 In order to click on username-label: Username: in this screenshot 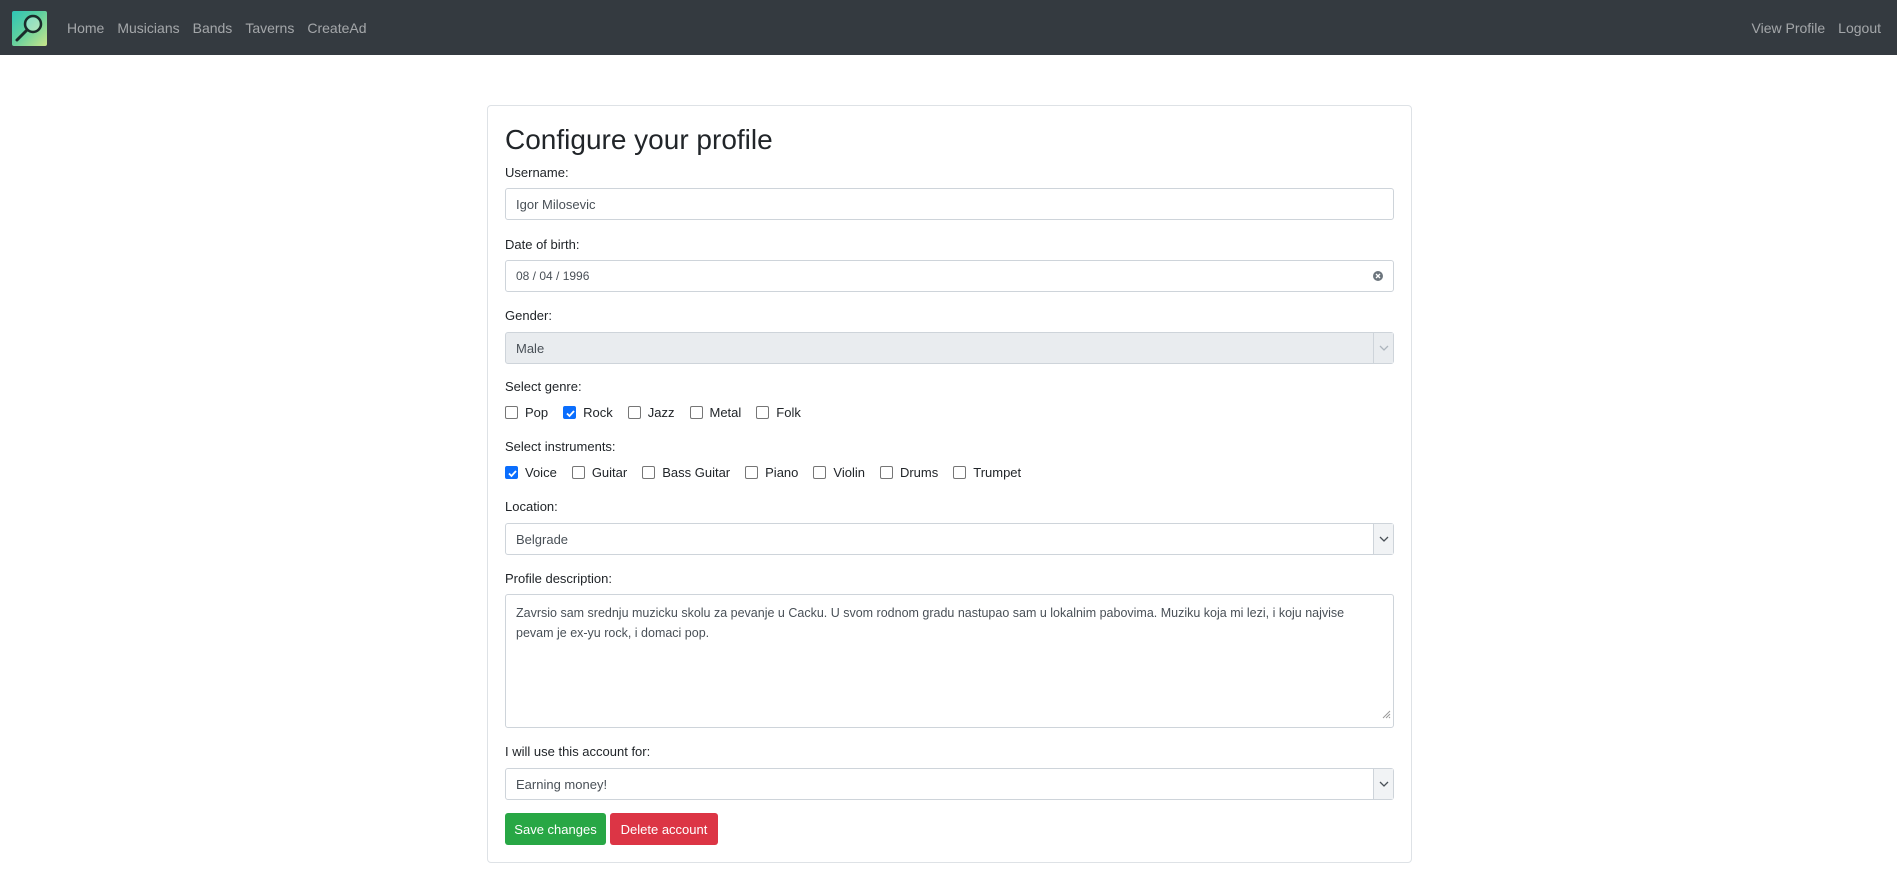, I will do `click(537, 172)`.